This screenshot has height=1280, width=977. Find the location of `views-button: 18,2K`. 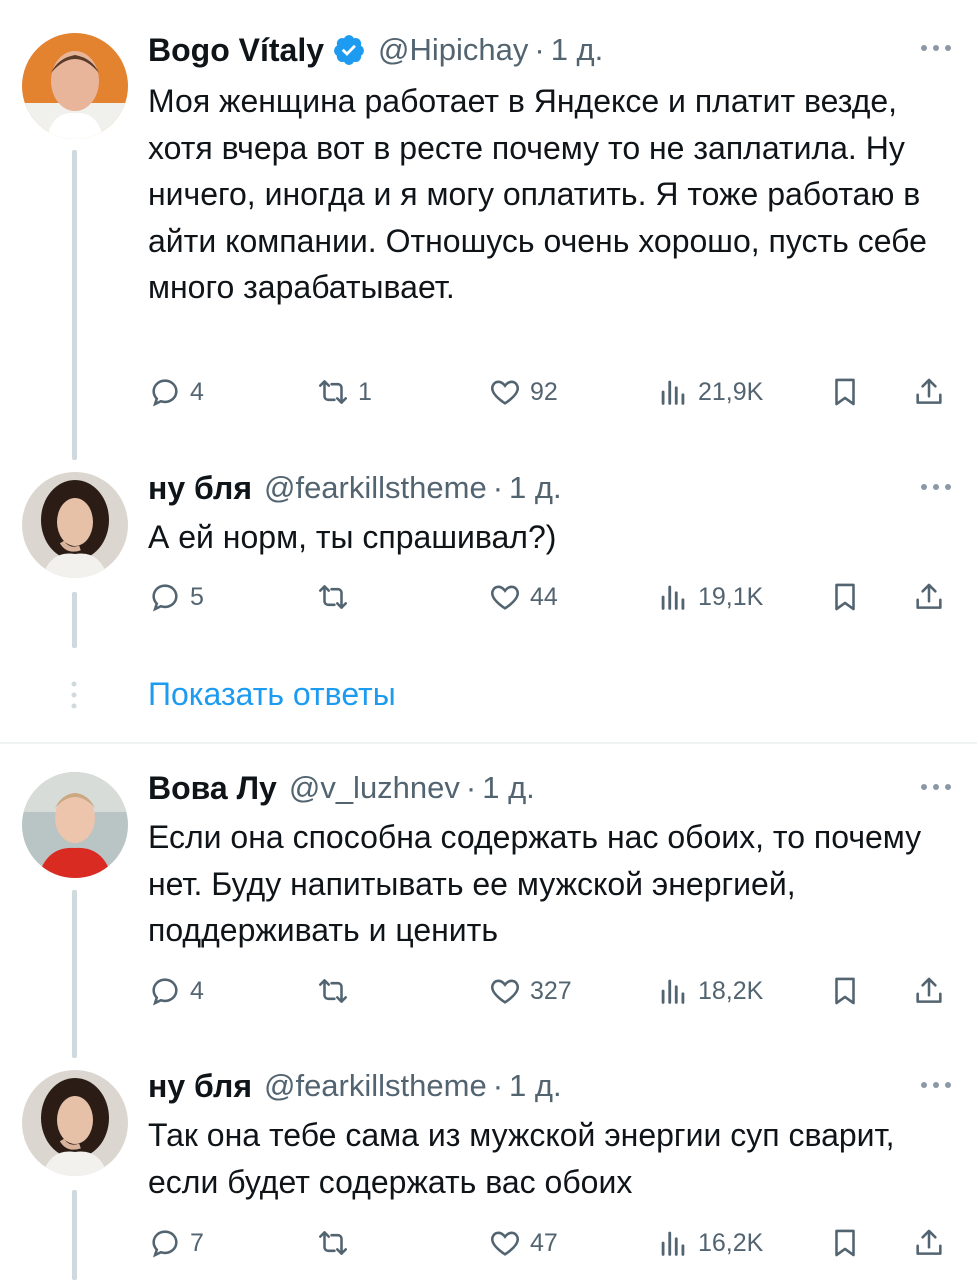

views-button: 18,2K is located at coordinates (709, 991).